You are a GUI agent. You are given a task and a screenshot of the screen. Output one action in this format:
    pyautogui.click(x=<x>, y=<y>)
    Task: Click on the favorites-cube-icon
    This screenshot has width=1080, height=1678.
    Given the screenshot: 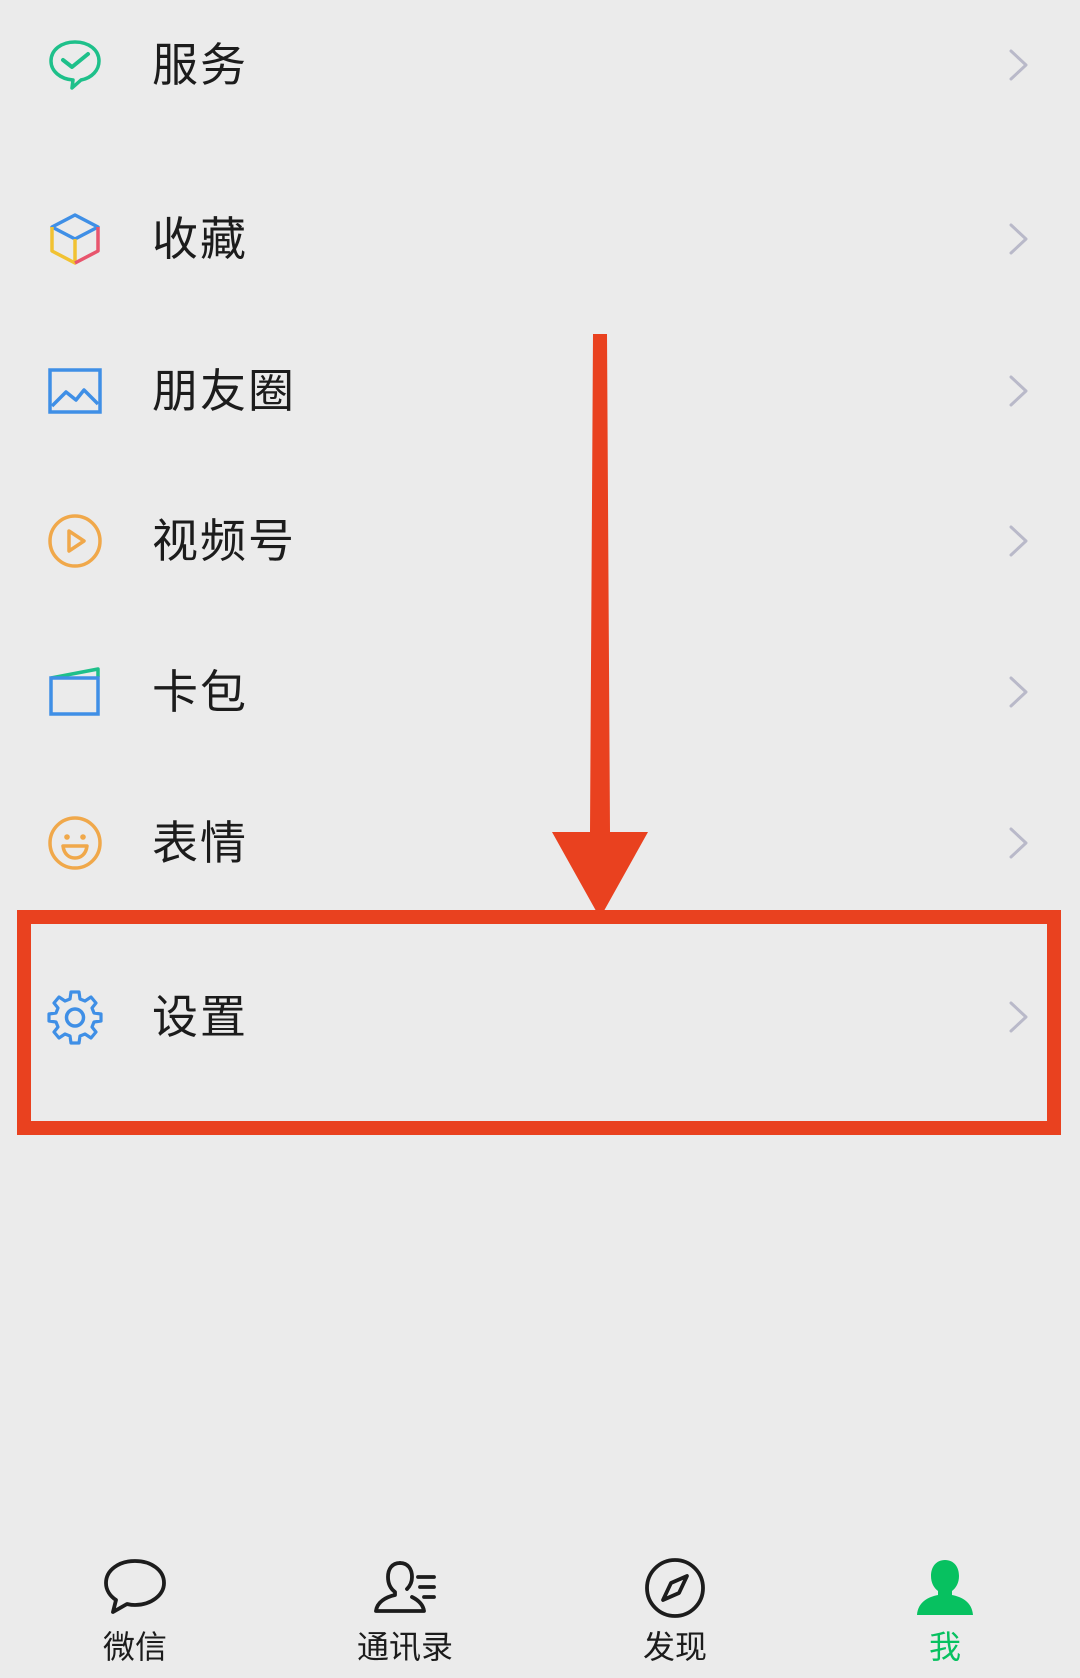 What is the action you would take?
    pyautogui.click(x=75, y=239)
    